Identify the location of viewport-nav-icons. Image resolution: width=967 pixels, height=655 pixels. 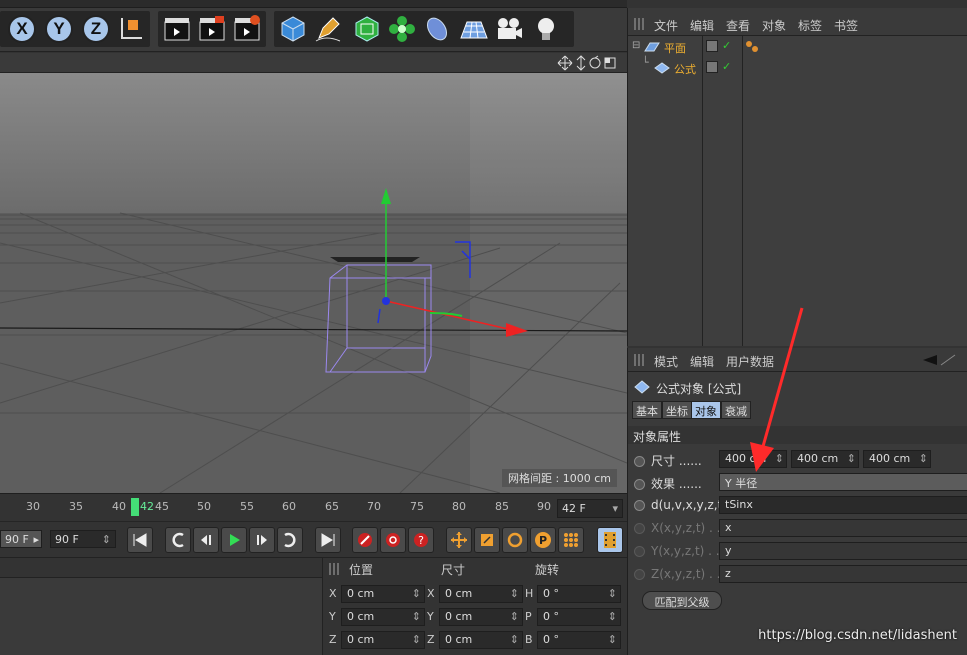
(588, 63).